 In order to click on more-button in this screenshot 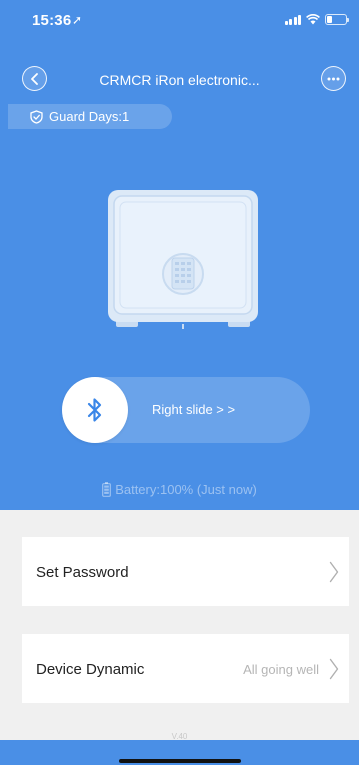, I will do `click(333, 78)`.